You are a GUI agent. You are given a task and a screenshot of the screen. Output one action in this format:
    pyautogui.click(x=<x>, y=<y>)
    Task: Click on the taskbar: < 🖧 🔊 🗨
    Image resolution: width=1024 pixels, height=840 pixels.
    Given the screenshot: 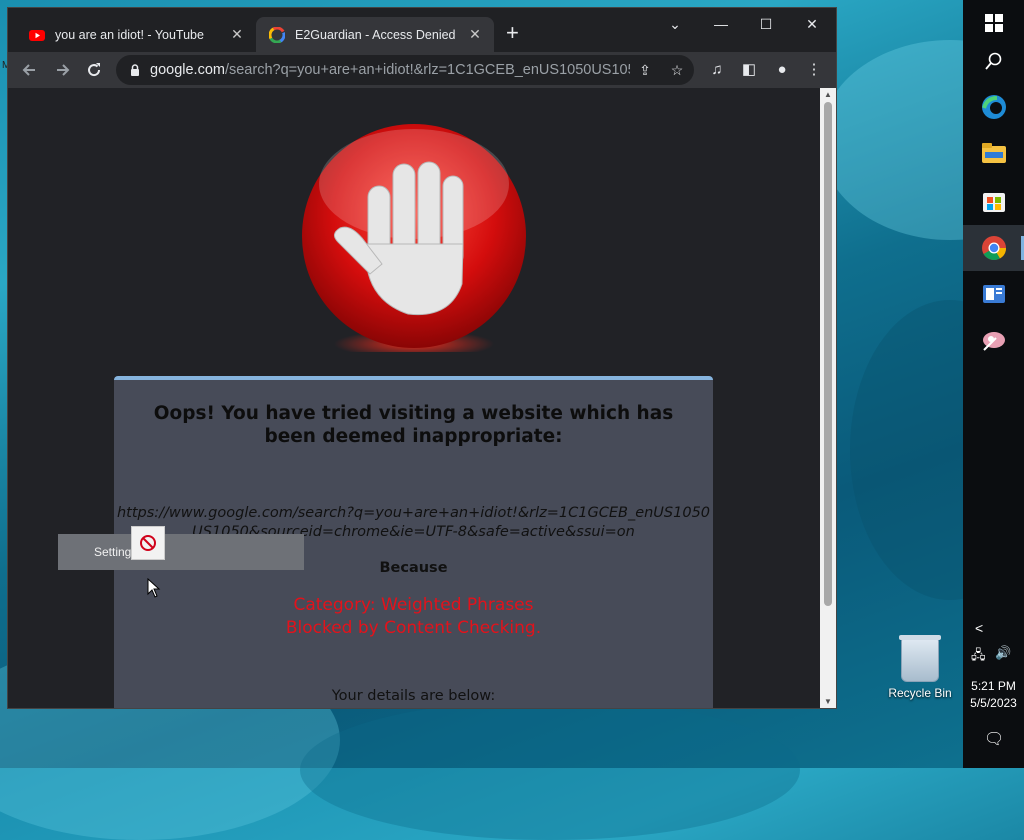 What is the action you would take?
    pyautogui.click(x=993, y=384)
    